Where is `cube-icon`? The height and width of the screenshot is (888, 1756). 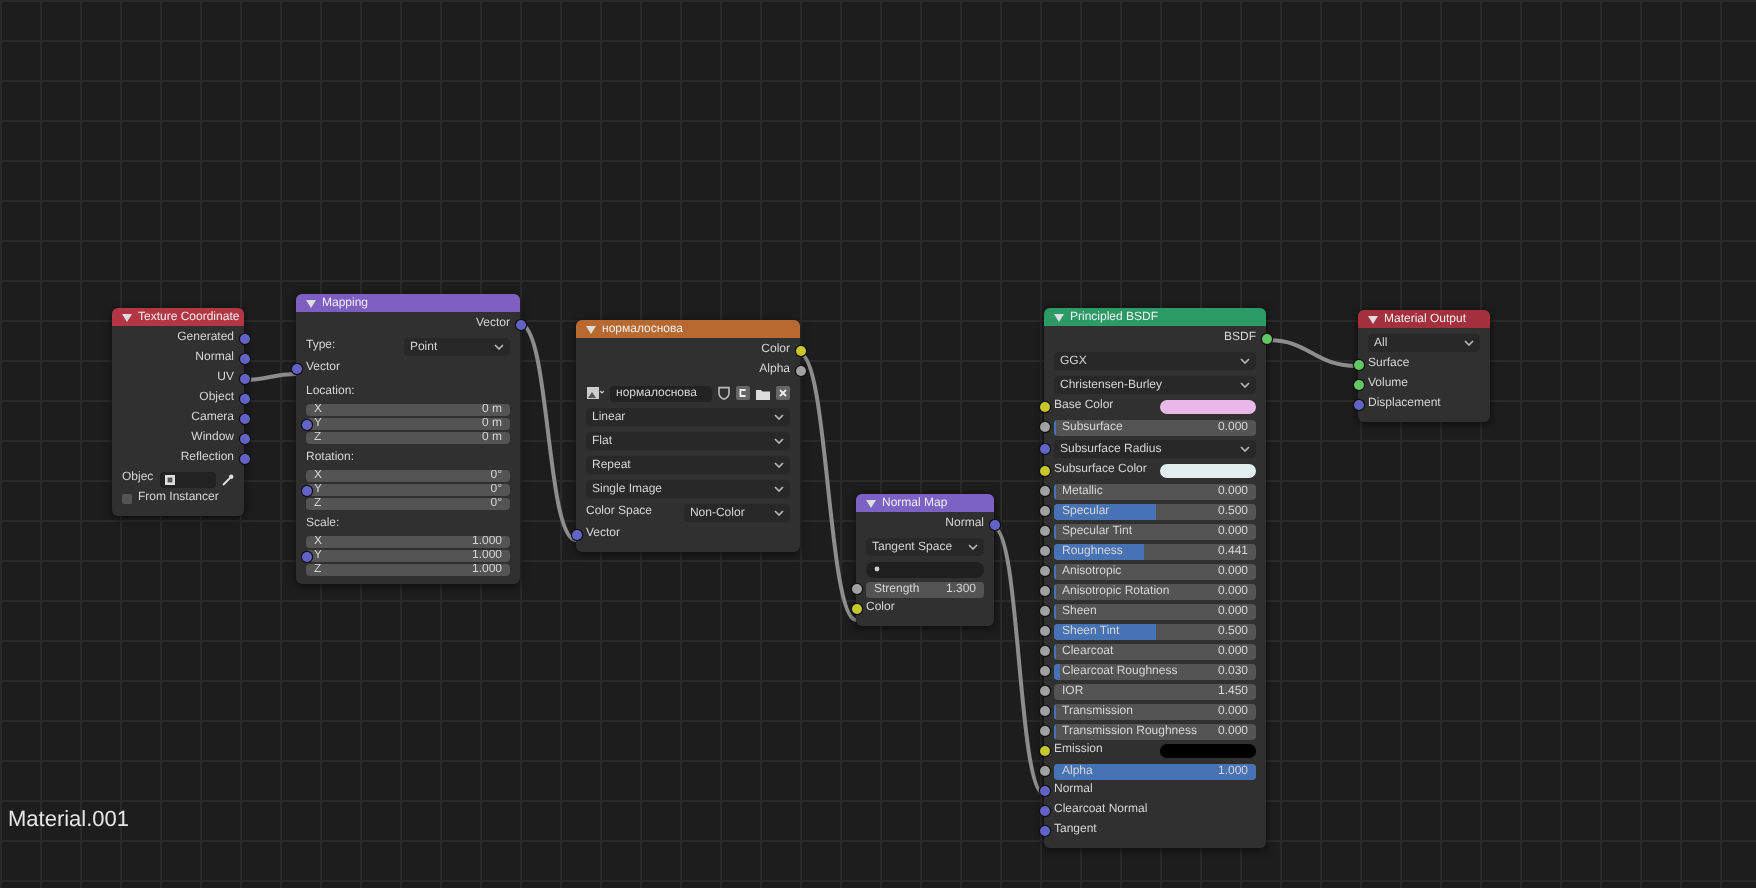
cube-icon is located at coordinates (169, 479).